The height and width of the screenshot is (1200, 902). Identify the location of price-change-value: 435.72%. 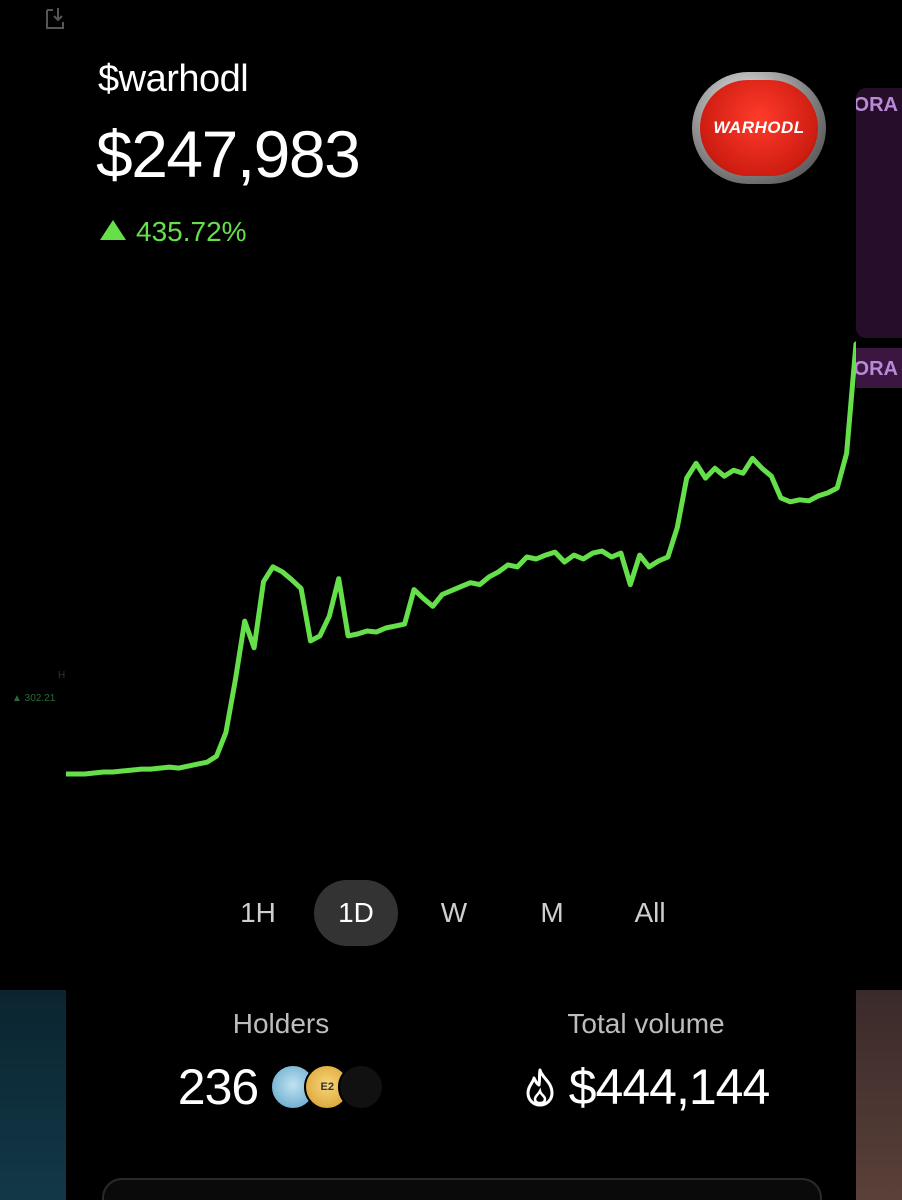
(191, 231).